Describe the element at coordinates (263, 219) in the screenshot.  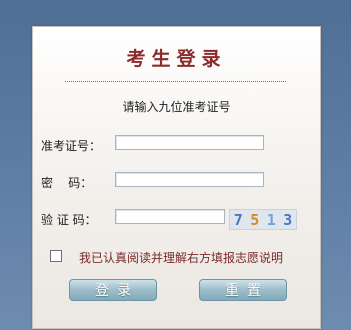
I see `captcha-image: 7 5 1 3` at that location.